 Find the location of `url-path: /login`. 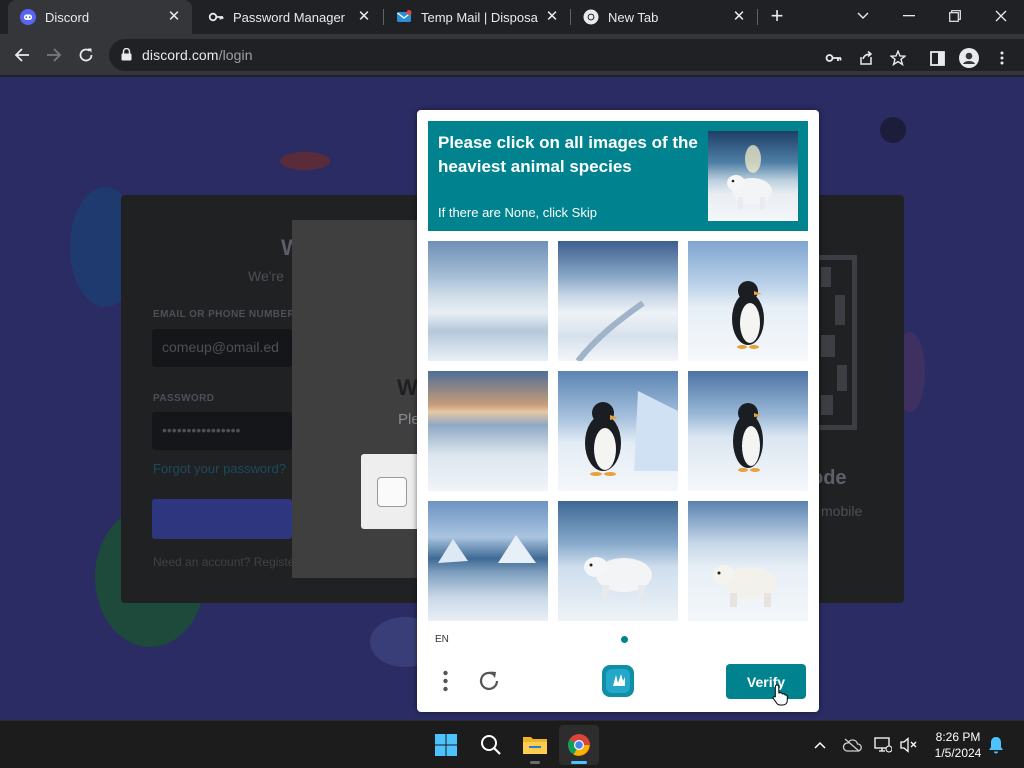

url-path: /login is located at coordinates (235, 55).